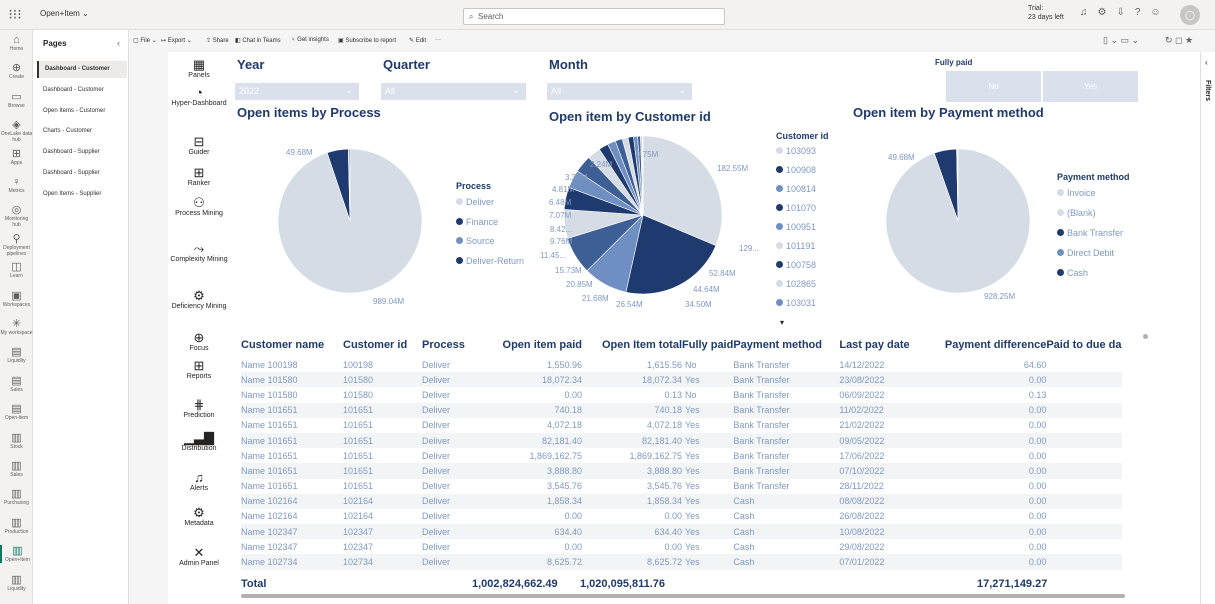  I want to click on legend-item-customer: 101070, so click(796, 208).